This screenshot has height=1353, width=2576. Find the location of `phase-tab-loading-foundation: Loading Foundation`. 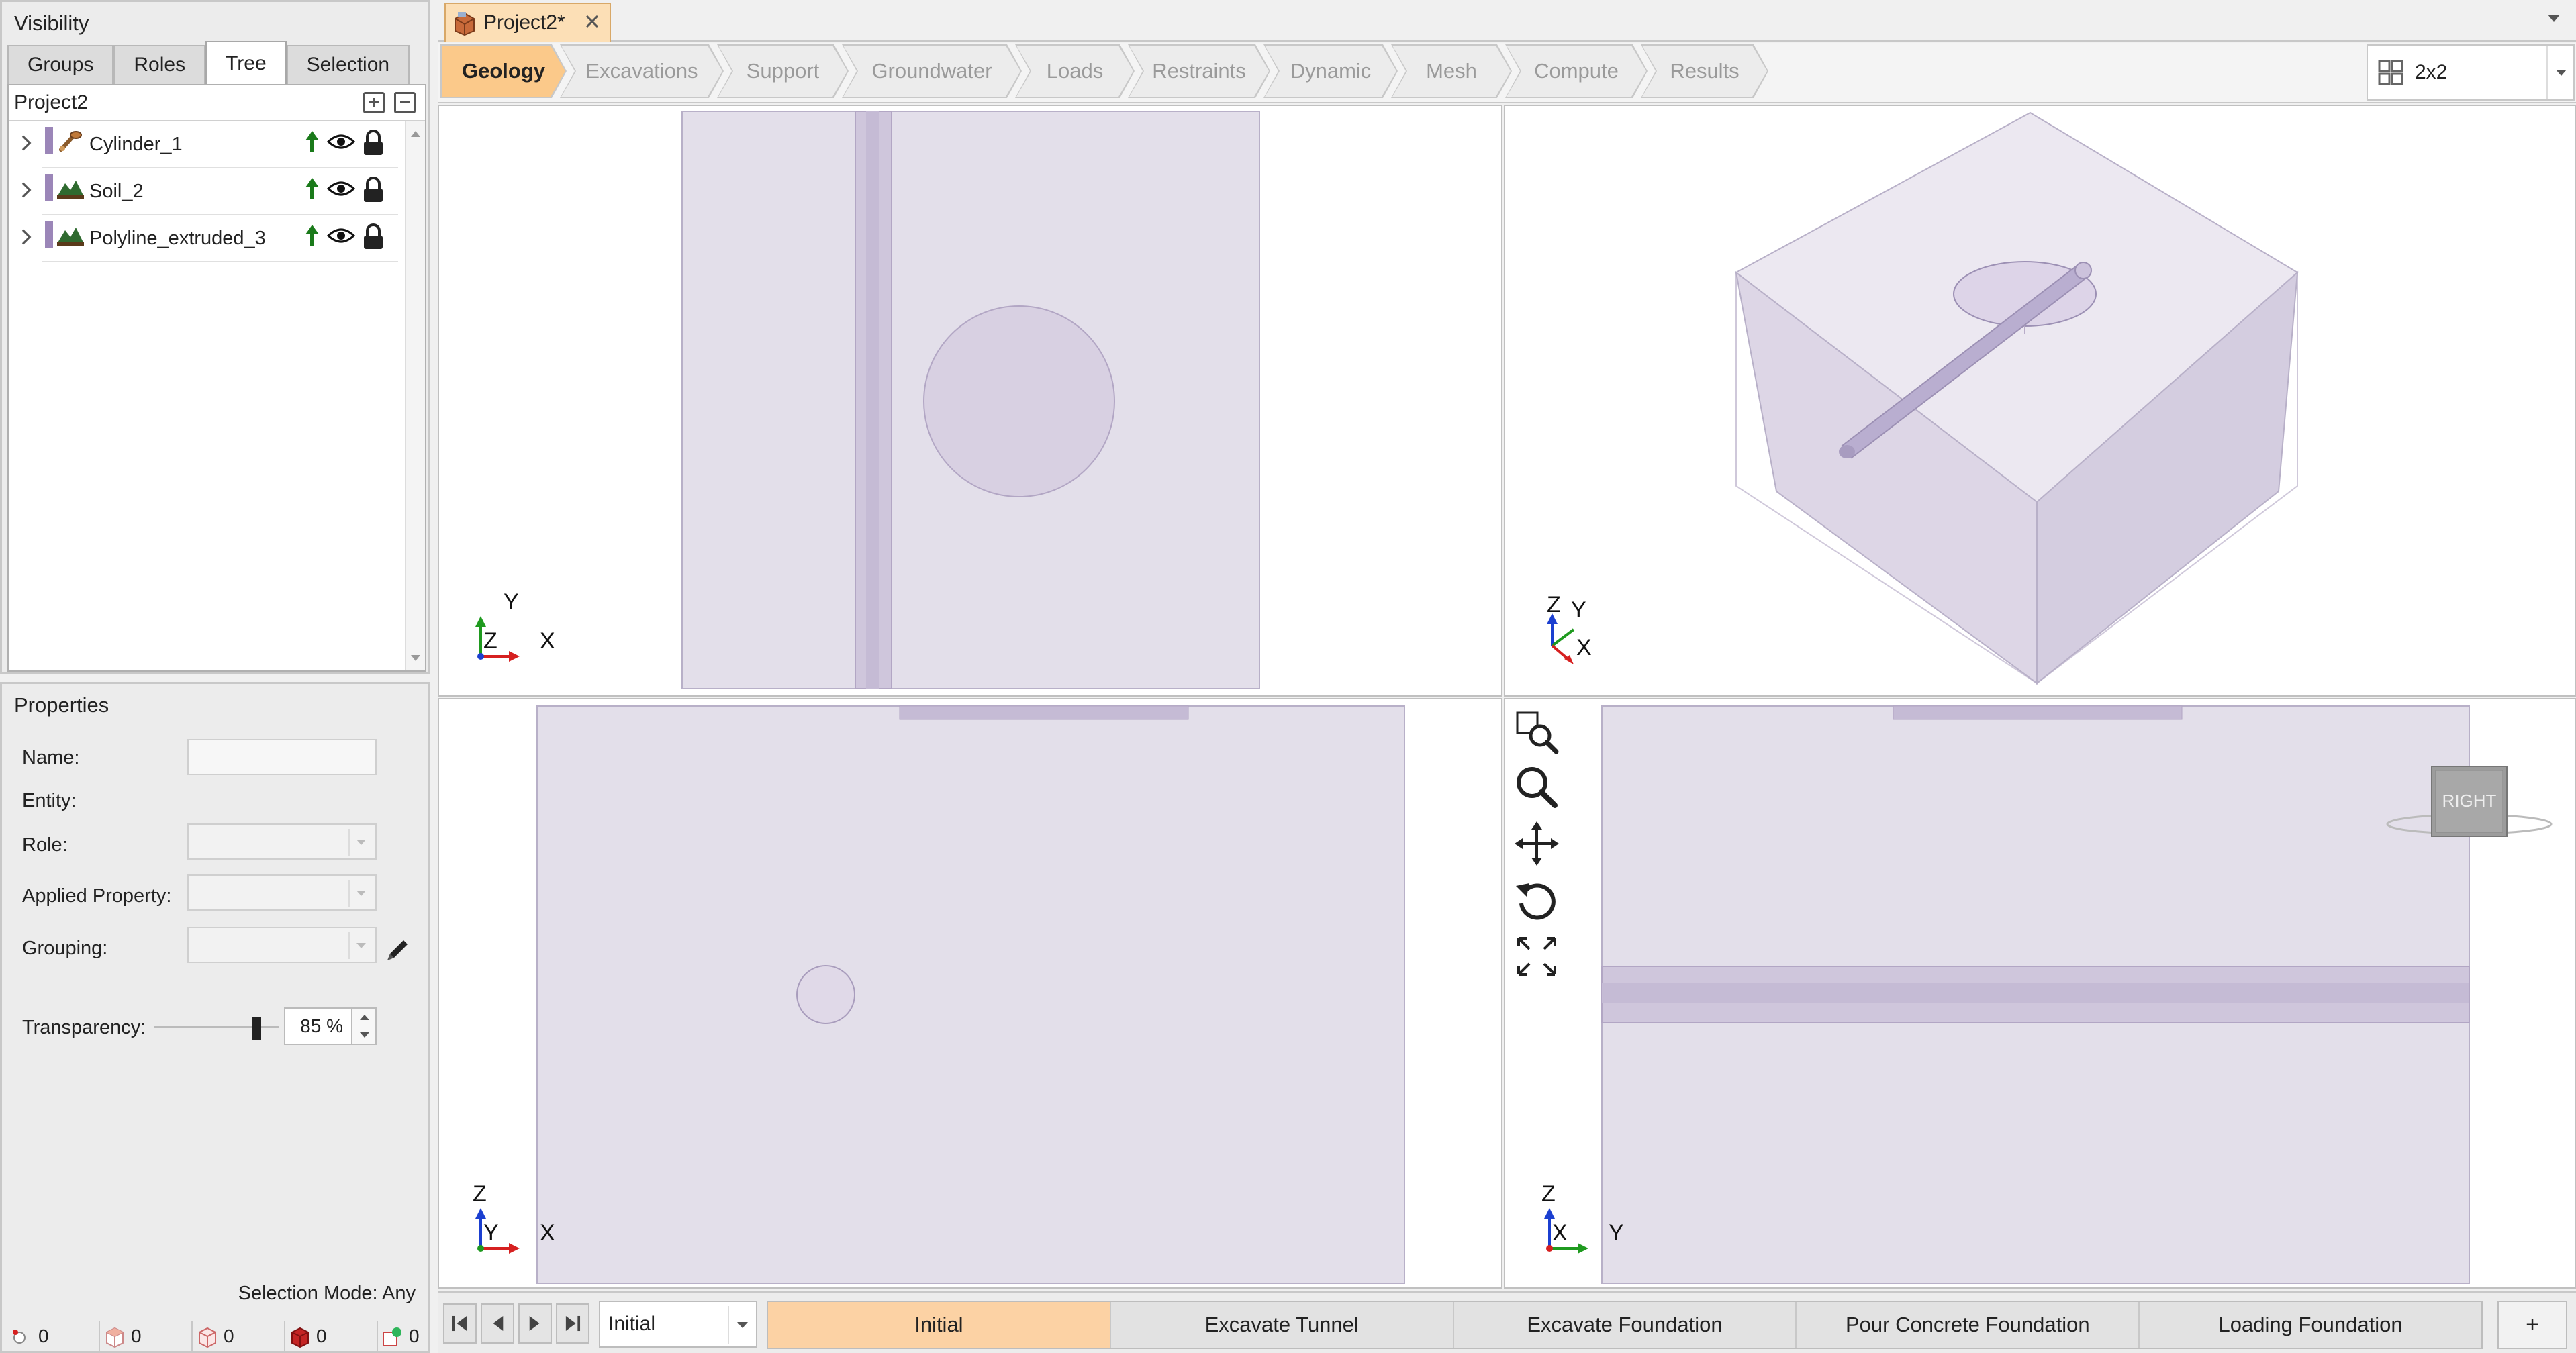

phase-tab-loading-foundation: Loading Foundation is located at coordinates (2310, 1325).